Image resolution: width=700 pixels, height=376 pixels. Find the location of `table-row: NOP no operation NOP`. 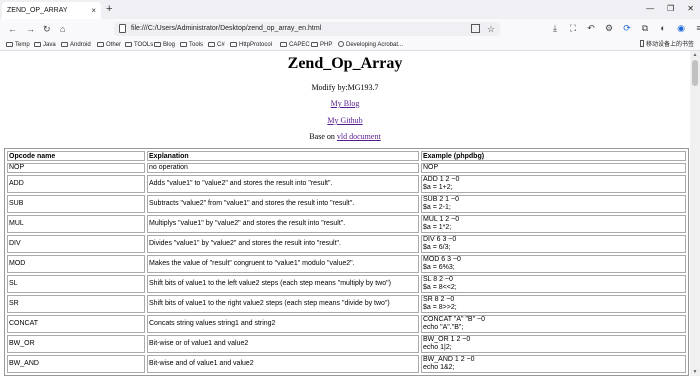

table-row: NOP no operation NOP is located at coordinates (346, 168).